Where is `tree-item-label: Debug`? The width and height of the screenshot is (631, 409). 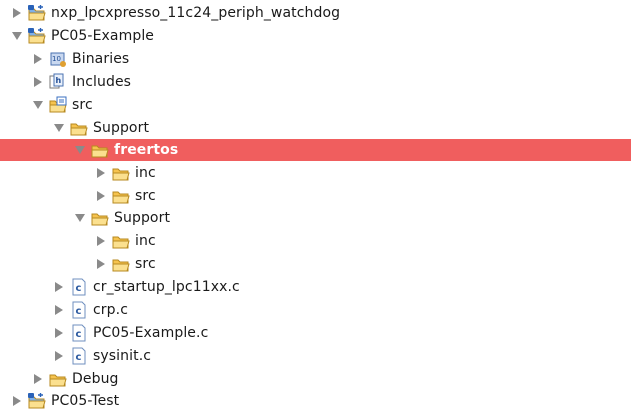
tree-item-label: Debug is located at coordinates (95, 379).